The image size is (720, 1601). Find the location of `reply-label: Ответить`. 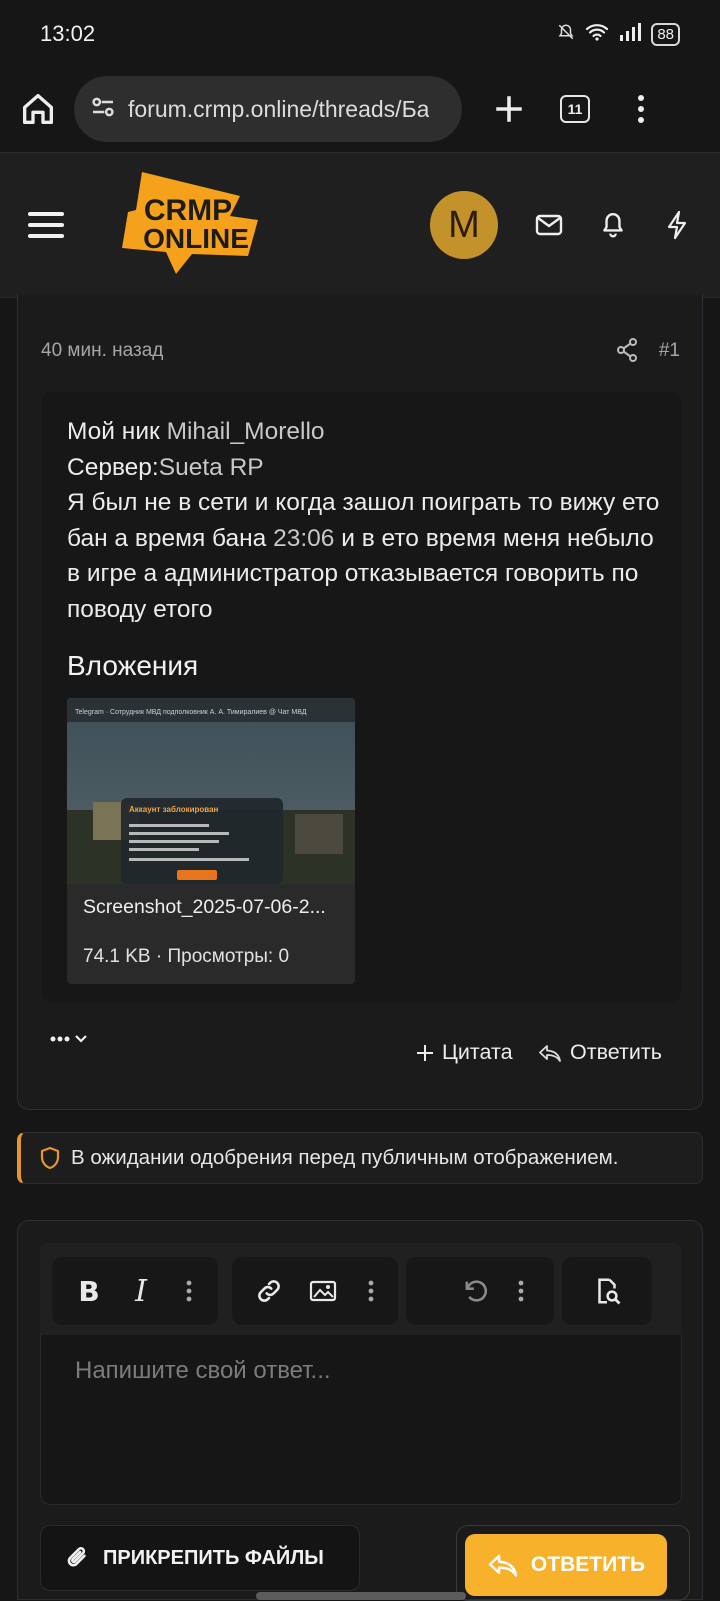

reply-label: Ответить is located at coordinates (616, 1052).